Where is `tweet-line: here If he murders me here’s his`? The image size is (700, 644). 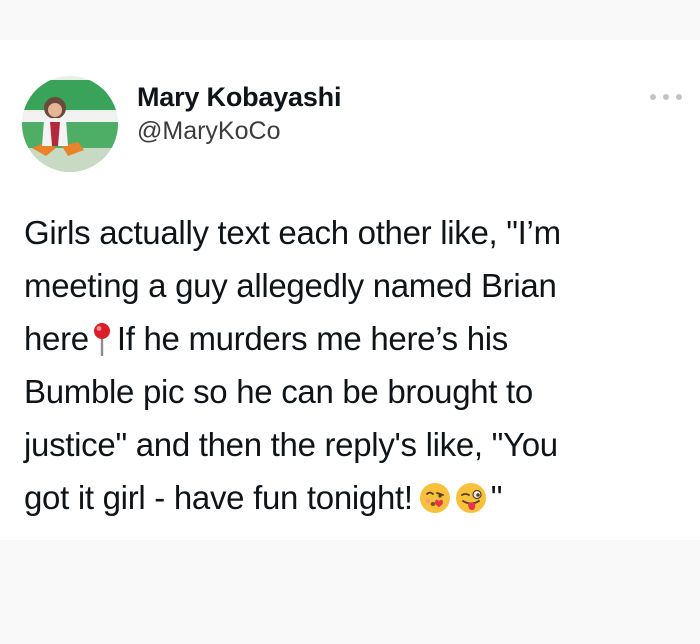 tweet-line: here If he murders me here’s his is located at coordinates (359, 338).